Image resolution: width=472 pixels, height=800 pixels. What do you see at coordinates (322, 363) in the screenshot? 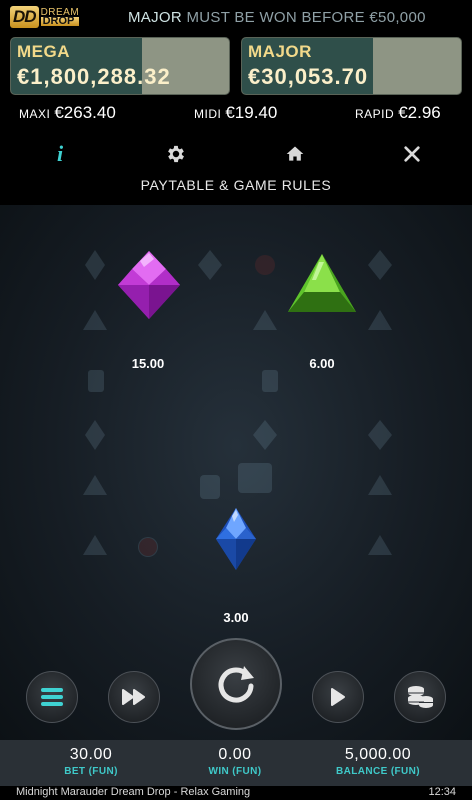
I see `green-gem-payout: 6.00` at bounding box center [322, 363].